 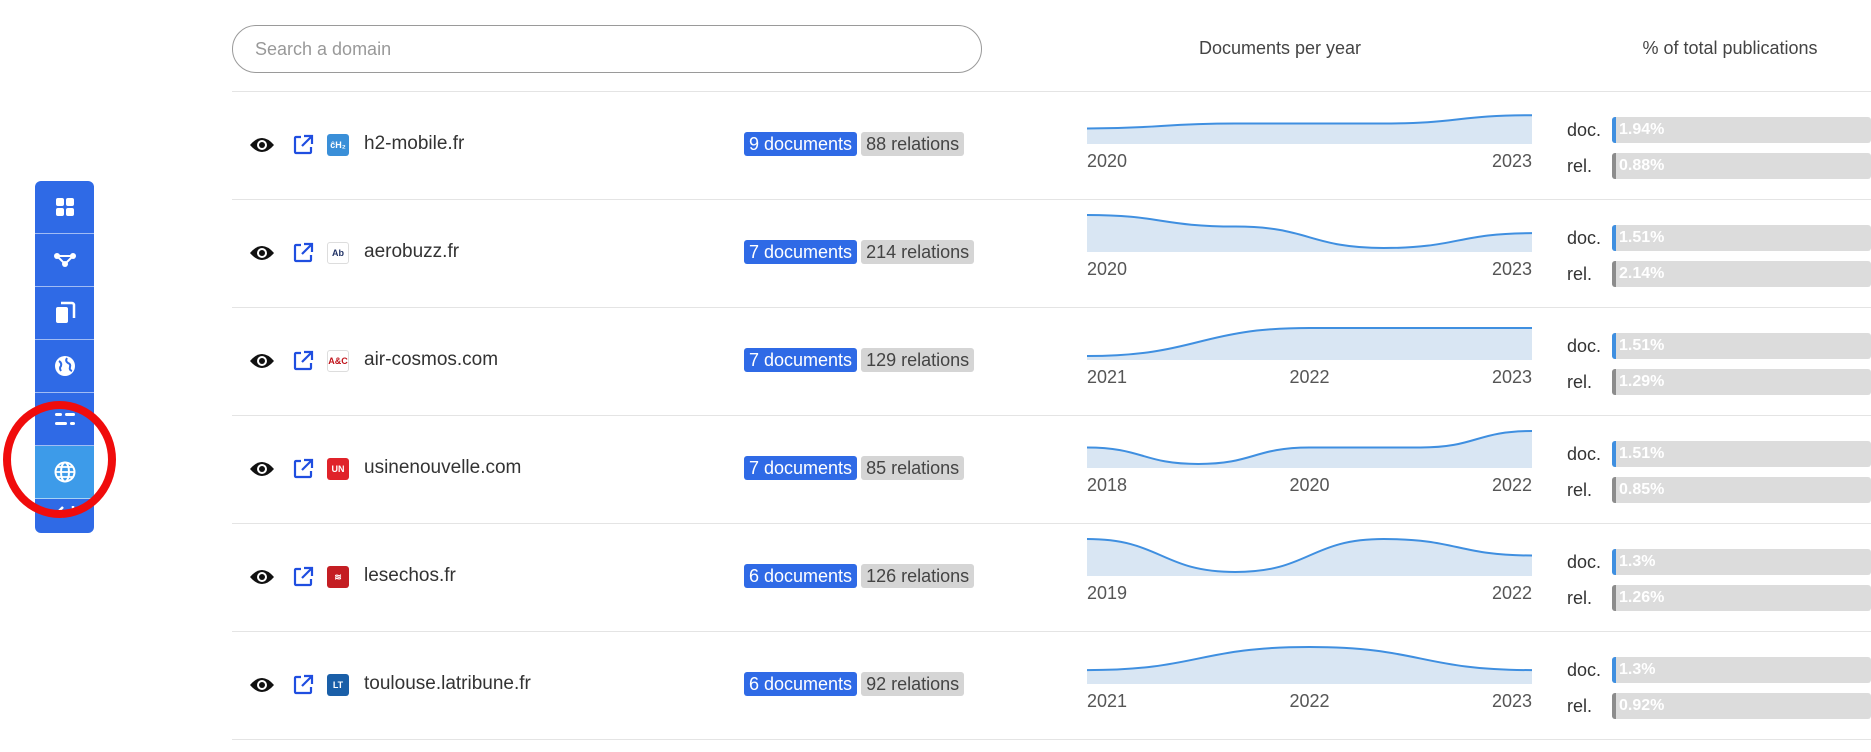 I want to click on pct-block: doc. 1.51% rel. 2.14%, so click(x=1719, y=261).